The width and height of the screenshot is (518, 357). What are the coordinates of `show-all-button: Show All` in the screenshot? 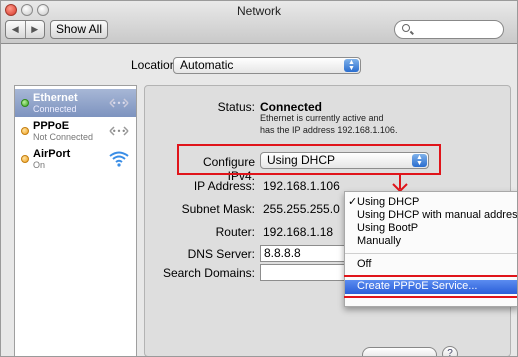 It's located at (79, 29).